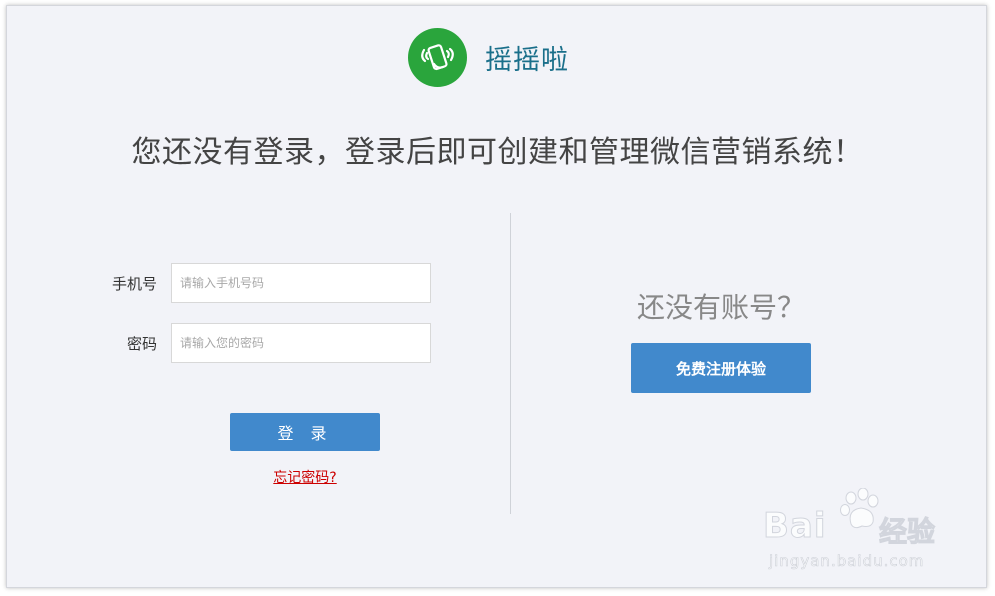  What do you see at coordinates (301, 283) in the screenshot?
I see `phone-input` at bounding box center [301, 283].